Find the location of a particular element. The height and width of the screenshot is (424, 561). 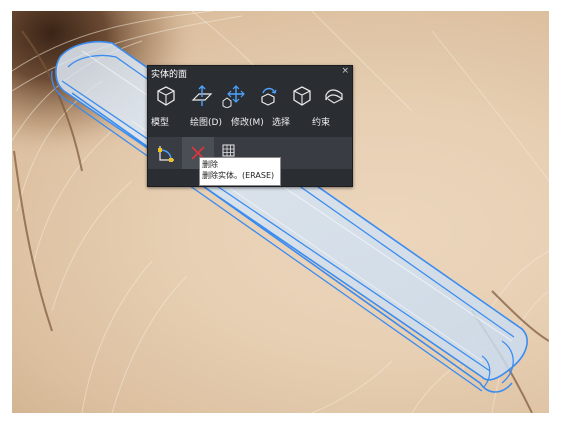

extrude-face-tool-button is located at coordinates (202, 96).